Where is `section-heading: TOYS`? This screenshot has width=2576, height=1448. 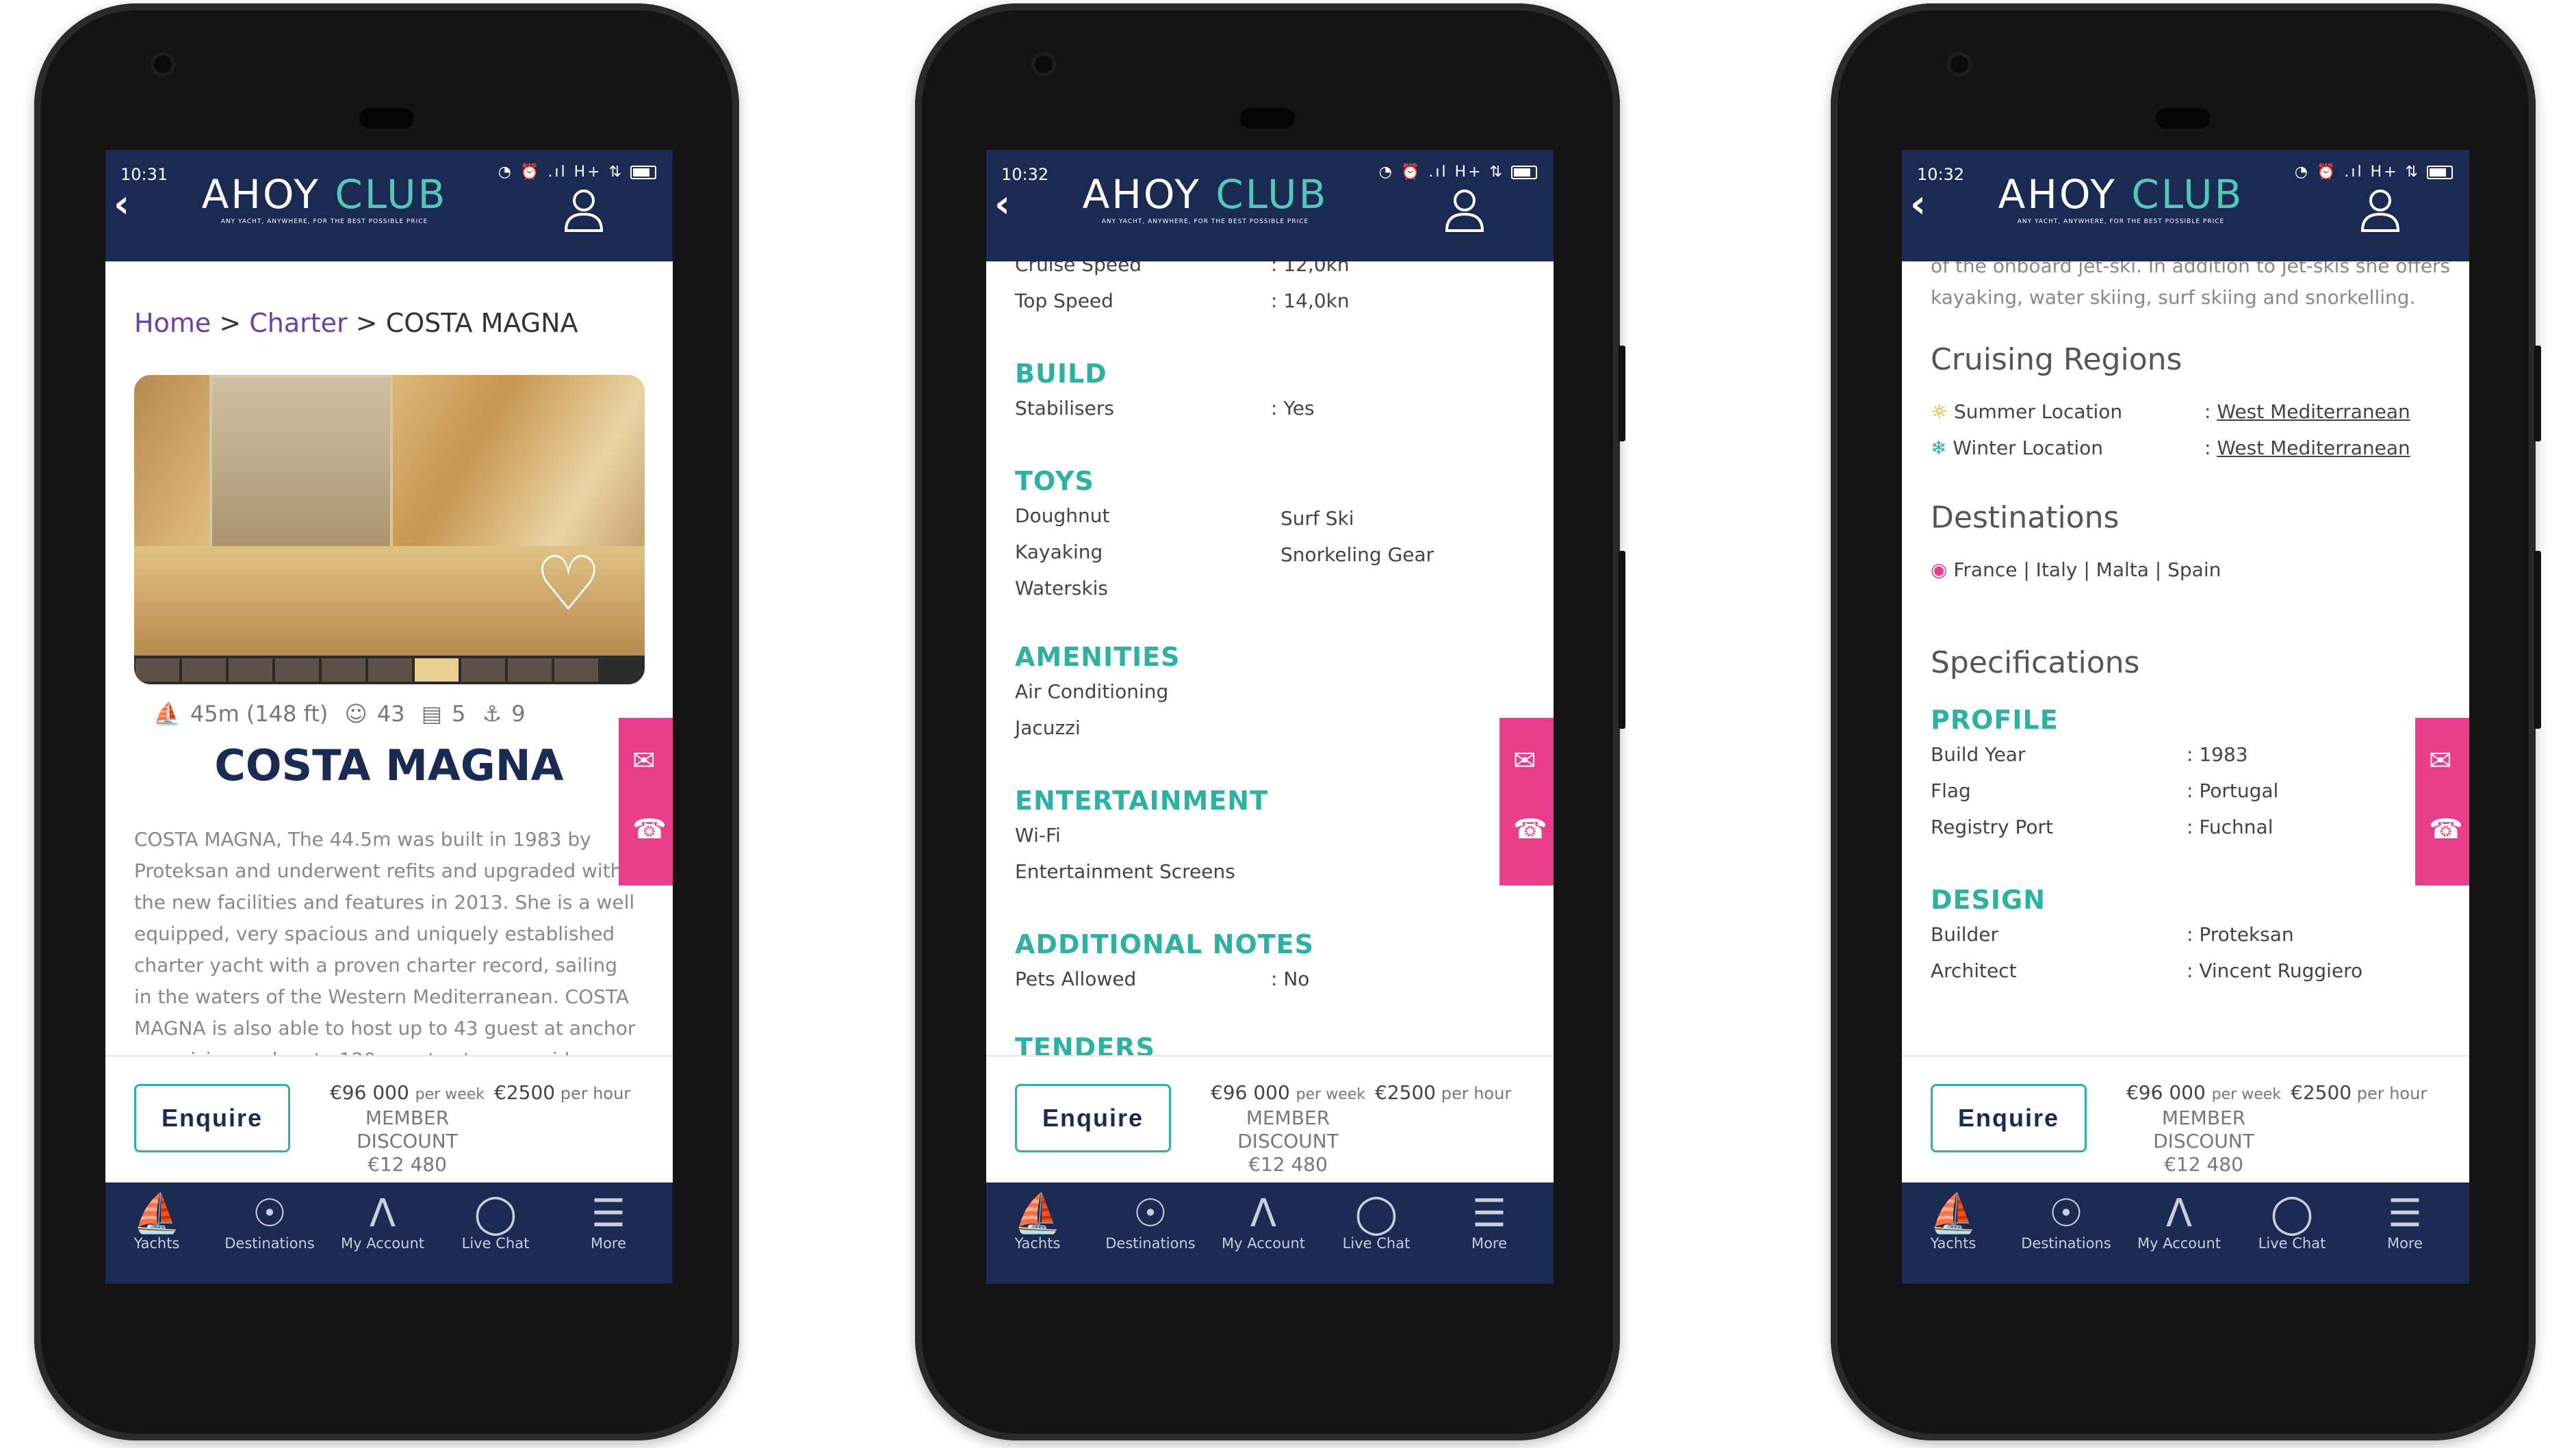
section-heading: TOYS is located at coordinates (1054, 481).